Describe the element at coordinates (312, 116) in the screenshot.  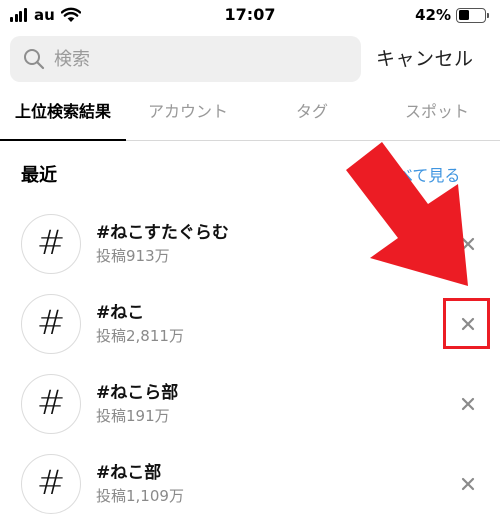
I see `tab-tags: タグ` at that location.